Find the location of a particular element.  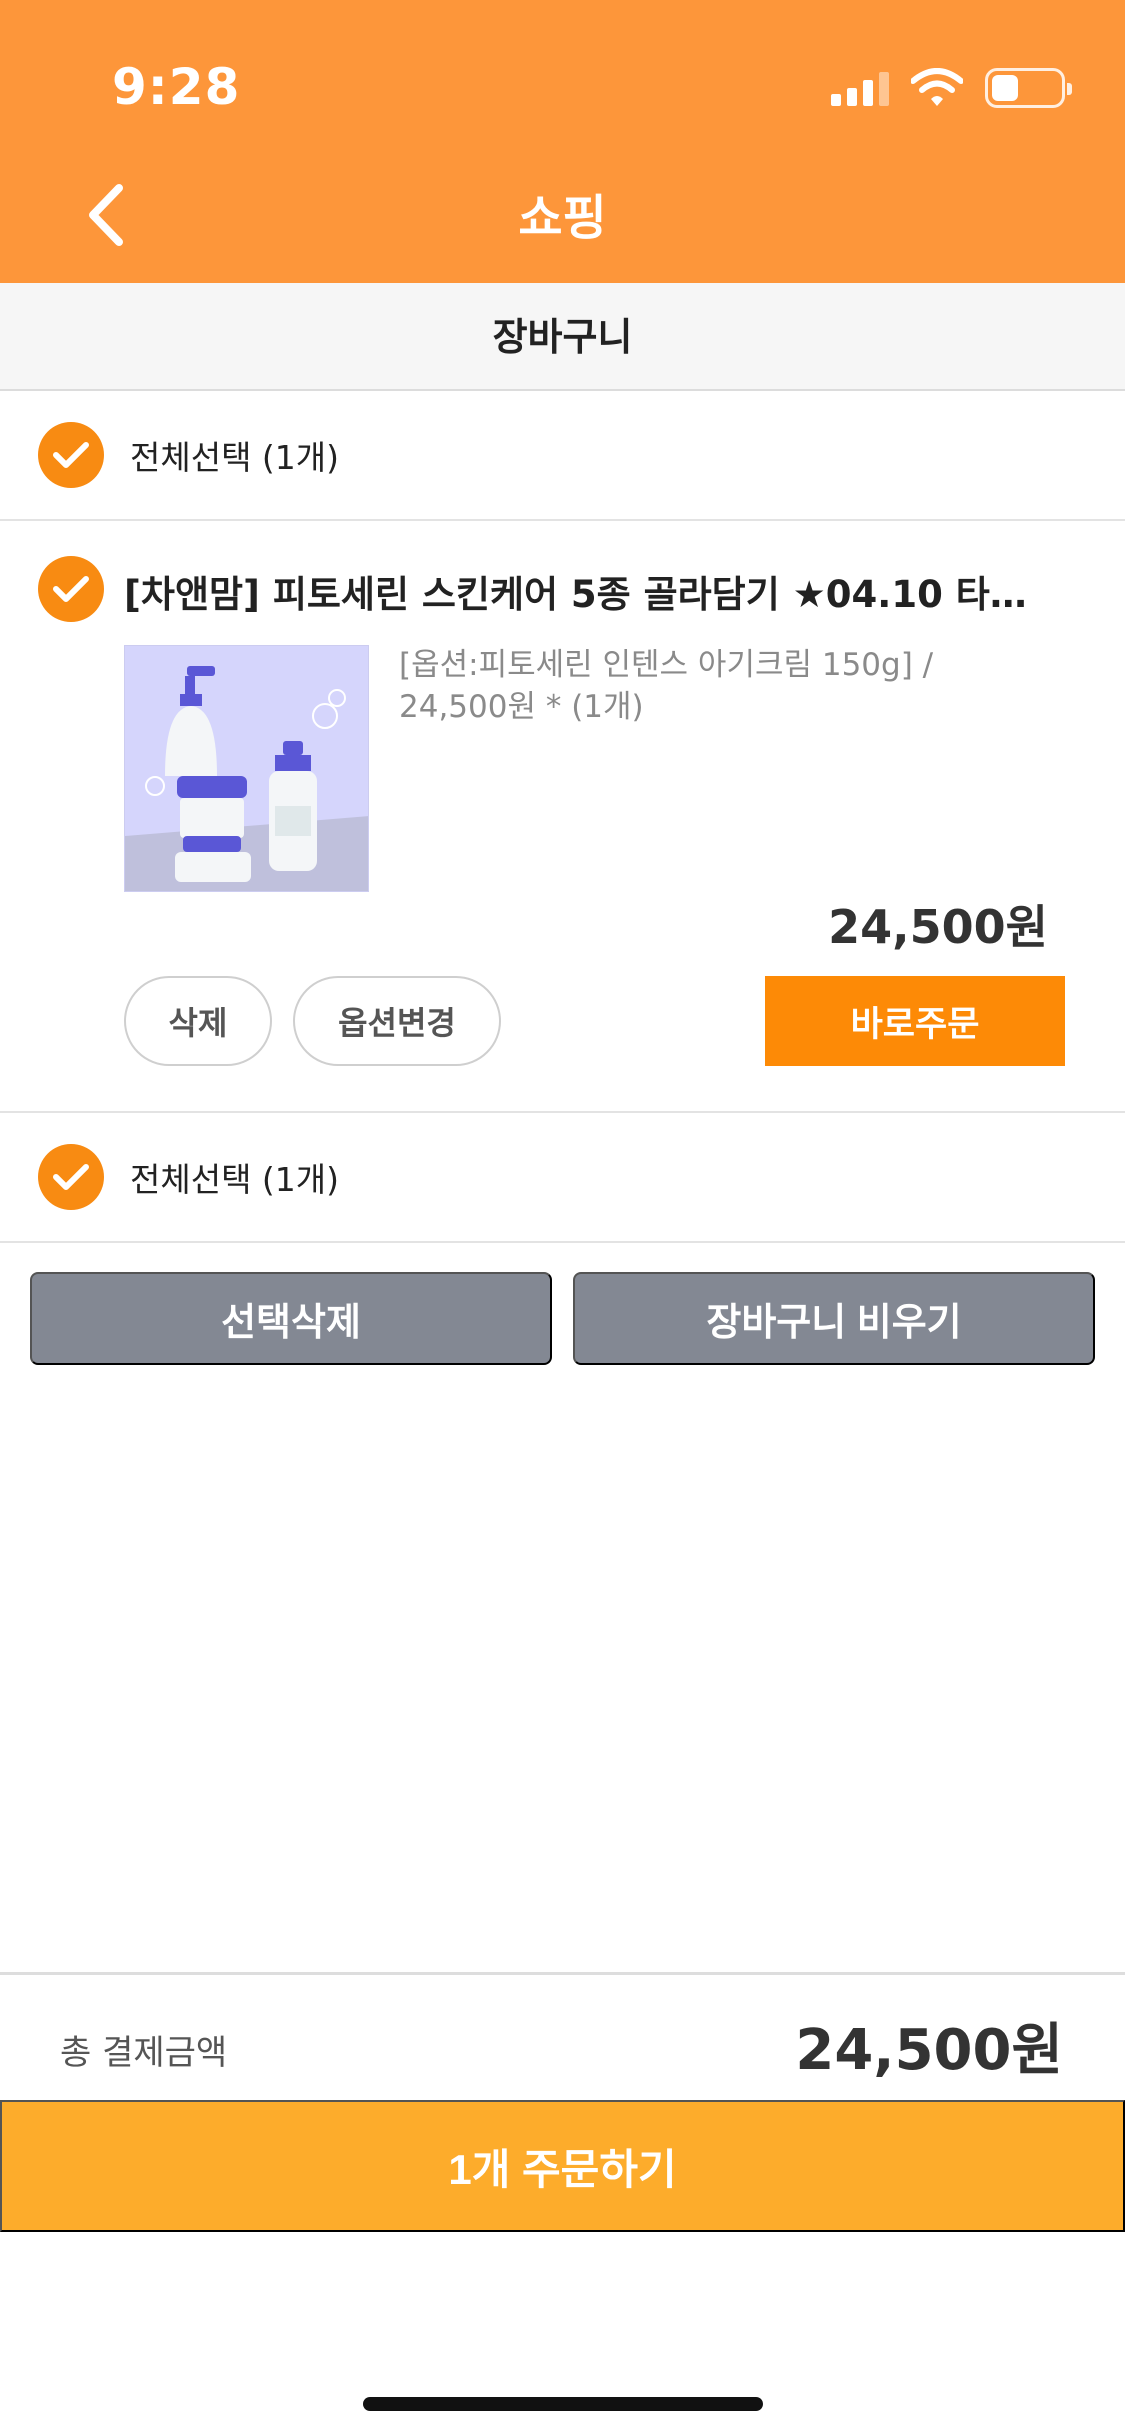

select-all-row-bottom: 전체선택 (1개) is located at coordinates (562, 1178).